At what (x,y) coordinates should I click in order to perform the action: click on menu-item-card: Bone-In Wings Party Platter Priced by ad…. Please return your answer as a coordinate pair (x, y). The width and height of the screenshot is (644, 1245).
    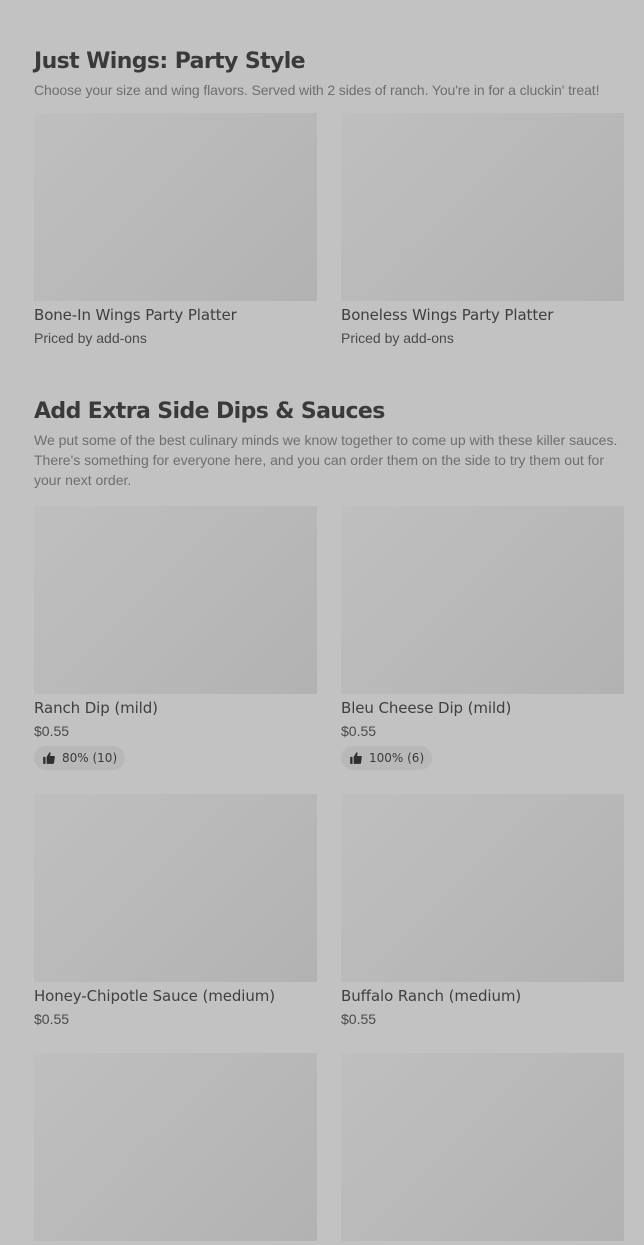
    Looking at the image, I should click on (175, 230).